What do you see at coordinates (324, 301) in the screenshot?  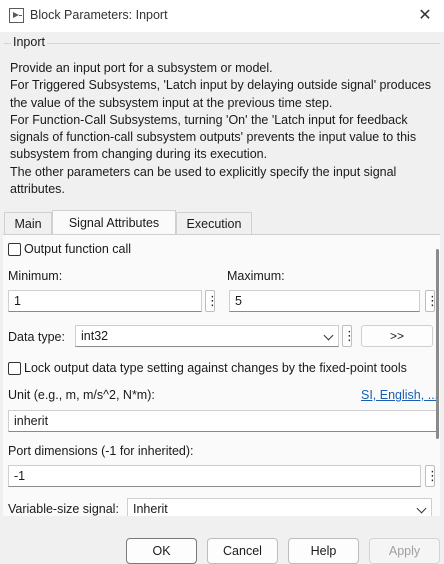 I see `maximum-field: 5` at bounding box center [324, 301].